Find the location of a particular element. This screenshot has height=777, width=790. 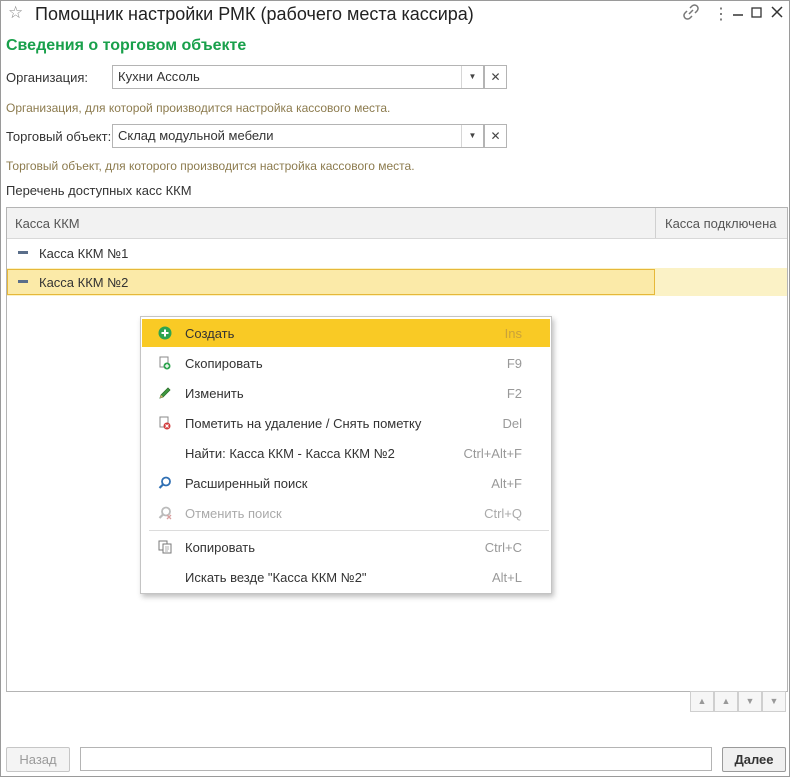

menu-item-label: Копировать is located at coordinates (220, 547).